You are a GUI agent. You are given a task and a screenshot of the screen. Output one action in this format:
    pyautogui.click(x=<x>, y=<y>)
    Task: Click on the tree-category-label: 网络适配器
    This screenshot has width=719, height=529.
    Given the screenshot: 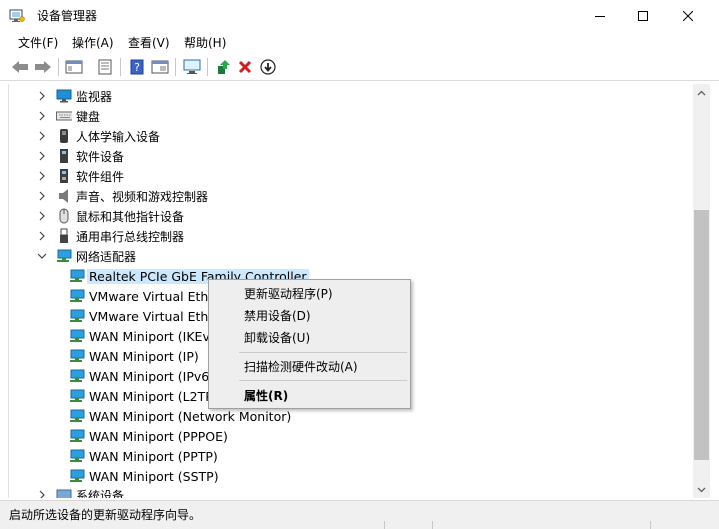 What is the action you would take?
    pyautogui.click(x=106, y=256)
    